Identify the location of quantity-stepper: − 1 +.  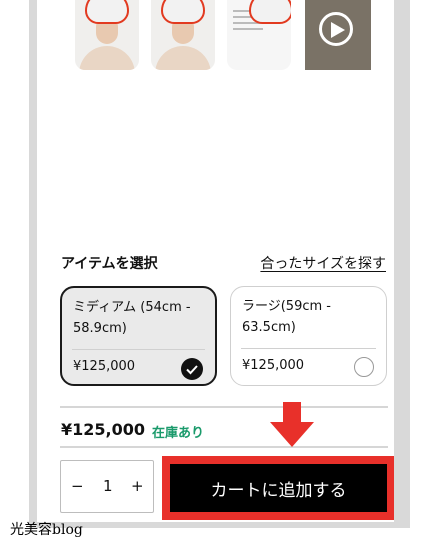
(107, 486).